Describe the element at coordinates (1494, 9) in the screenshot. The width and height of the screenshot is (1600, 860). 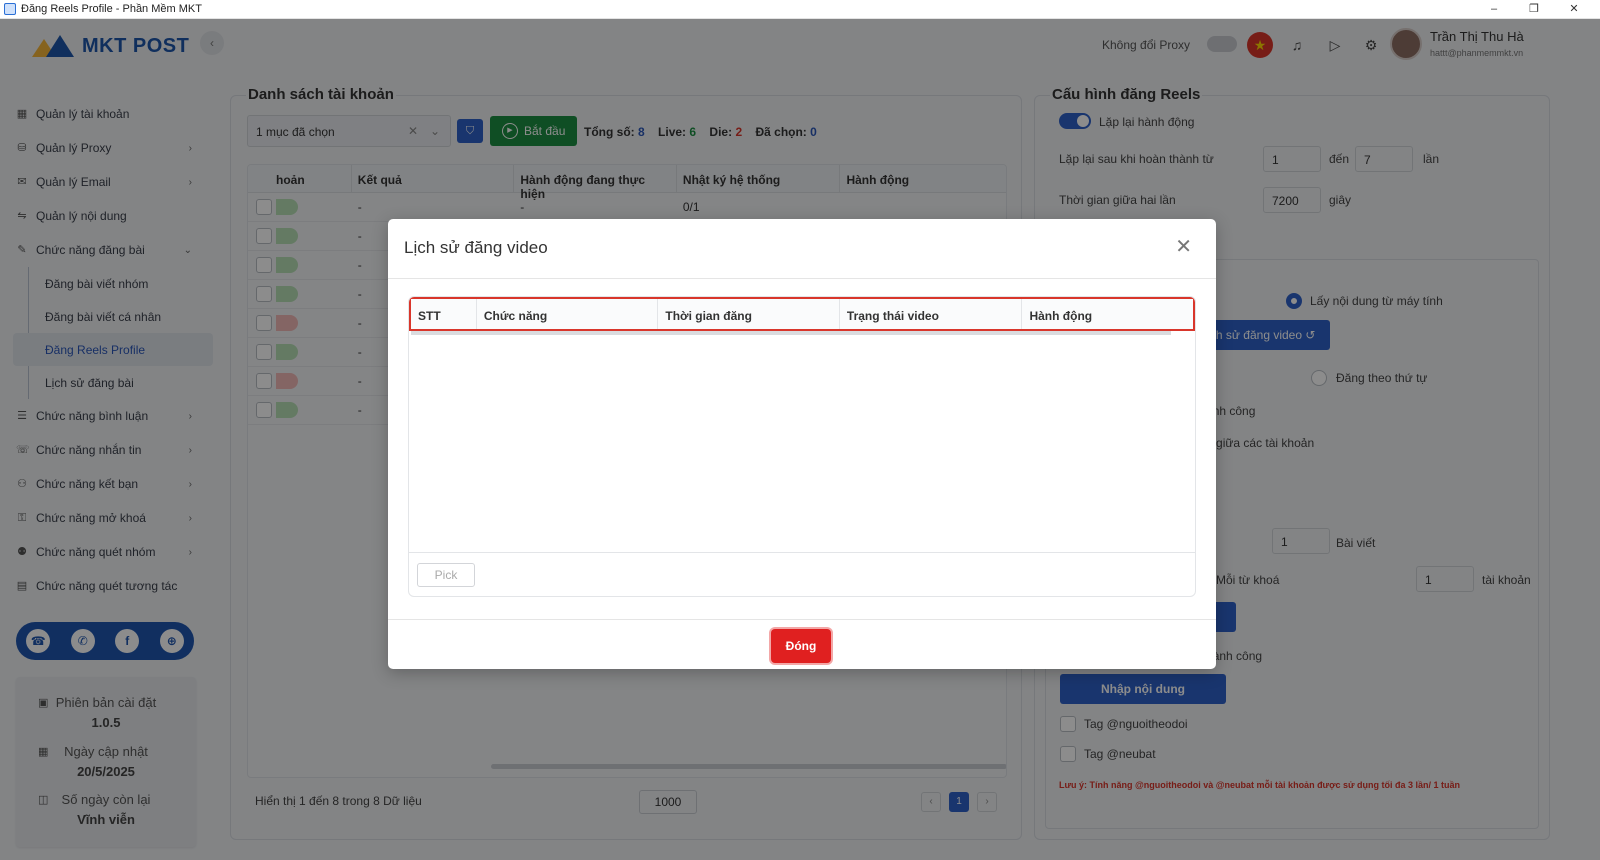
I see `minimize-button: –` at that location.